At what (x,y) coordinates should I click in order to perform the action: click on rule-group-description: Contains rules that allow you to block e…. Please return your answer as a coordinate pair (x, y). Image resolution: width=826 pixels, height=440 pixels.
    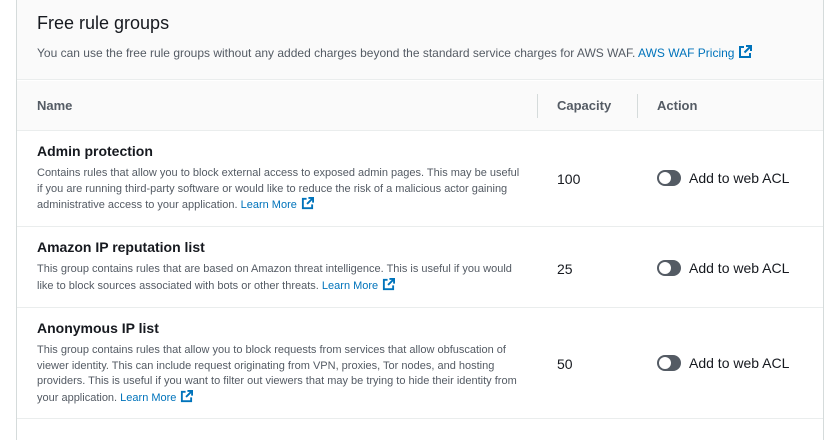
    Looking at the image, I should click on (282, 190).